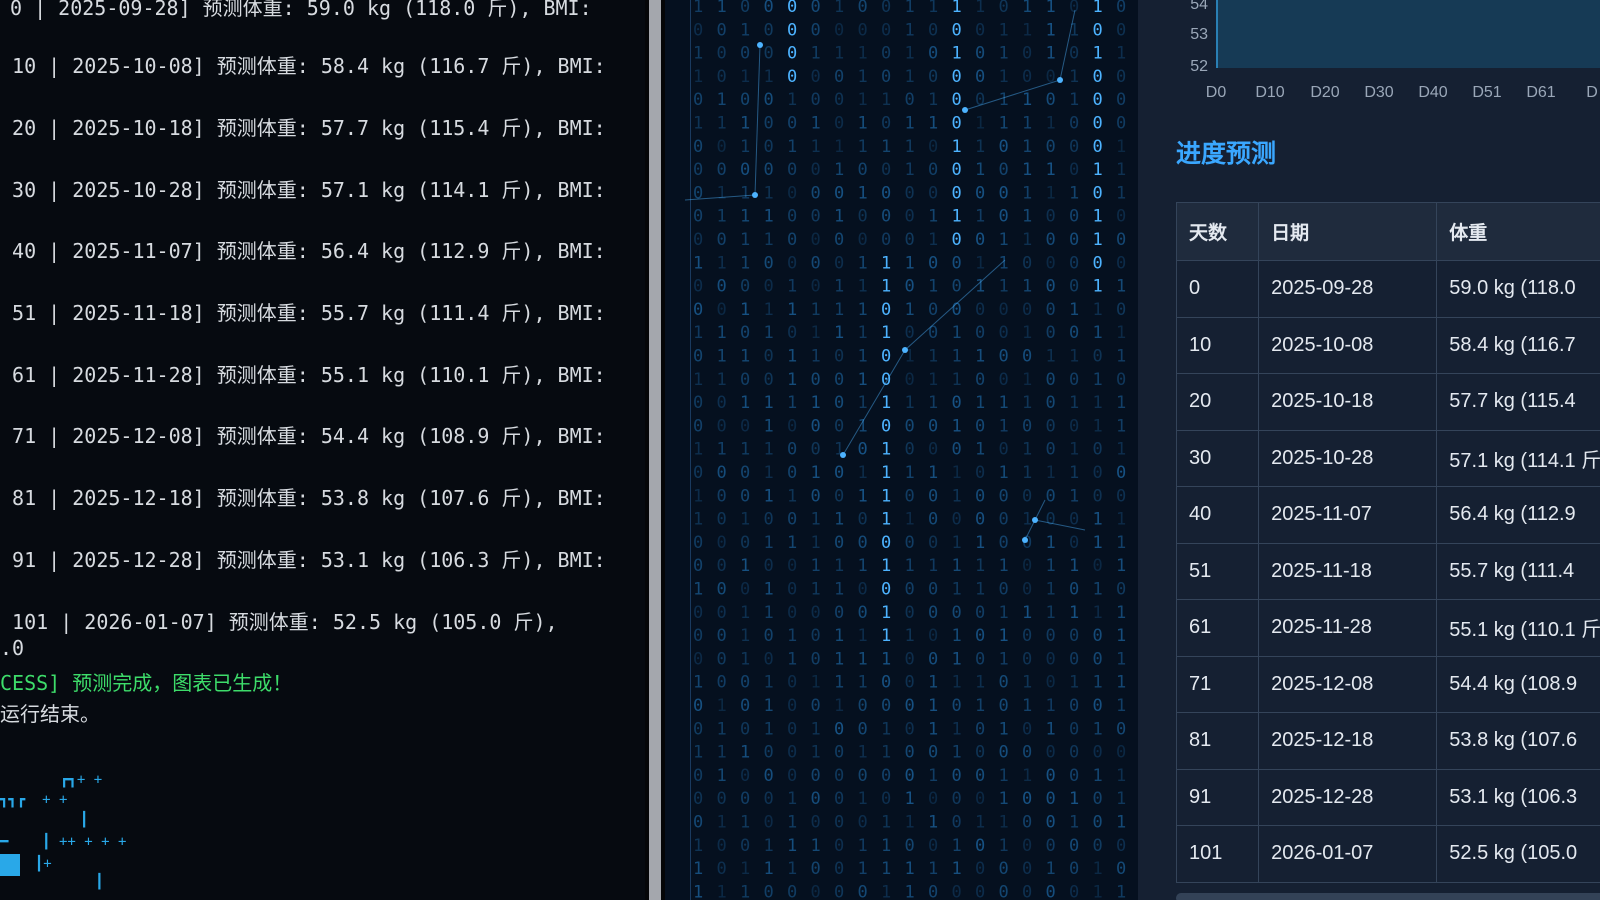  I want to click on window-divider, so click(655, 450).